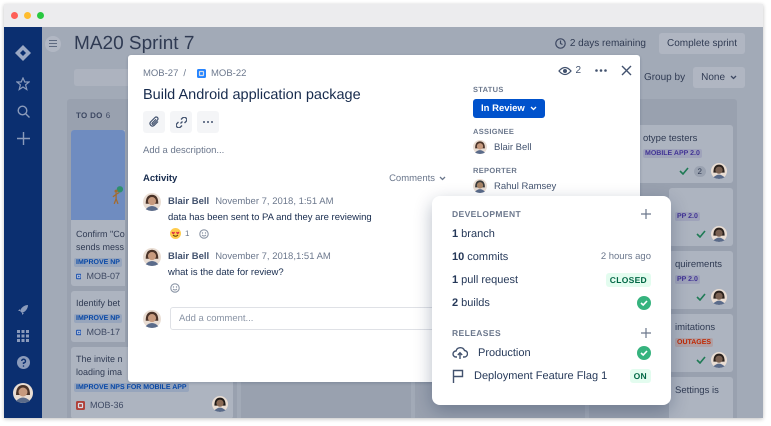 The width and height of the screenshot is (771, 426). What do you see at coordinates (504, 352) in the screenshot?
I see `release-link: Production` at bounding box center [504, 352].